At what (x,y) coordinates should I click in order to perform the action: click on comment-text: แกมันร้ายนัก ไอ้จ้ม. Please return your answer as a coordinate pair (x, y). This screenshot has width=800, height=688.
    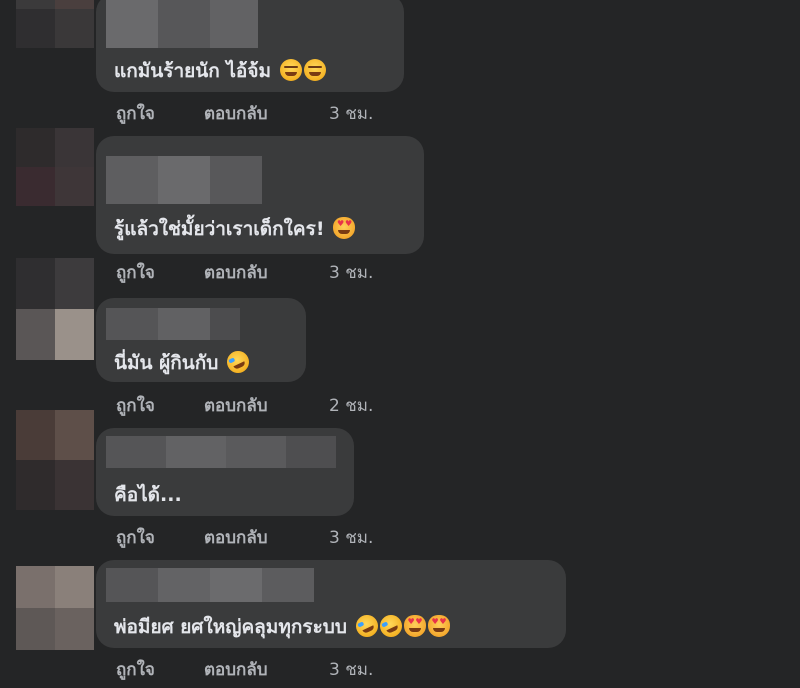
    Looking at the image, I should click on (193, 71).